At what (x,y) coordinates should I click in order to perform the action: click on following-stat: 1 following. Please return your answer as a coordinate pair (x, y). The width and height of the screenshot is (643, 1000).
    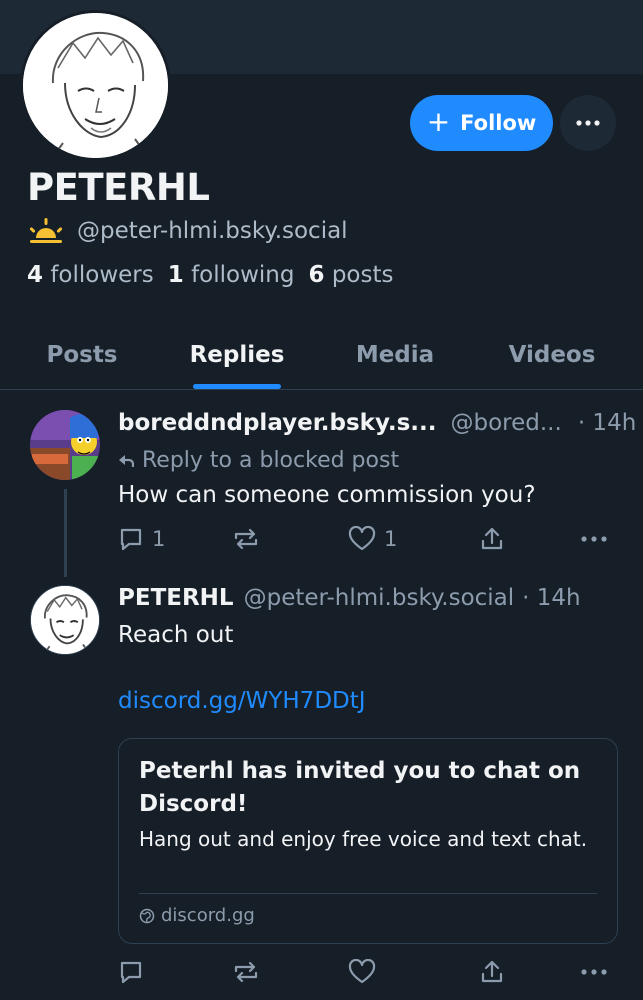
    Looking at the image, I should click on (231, 275).